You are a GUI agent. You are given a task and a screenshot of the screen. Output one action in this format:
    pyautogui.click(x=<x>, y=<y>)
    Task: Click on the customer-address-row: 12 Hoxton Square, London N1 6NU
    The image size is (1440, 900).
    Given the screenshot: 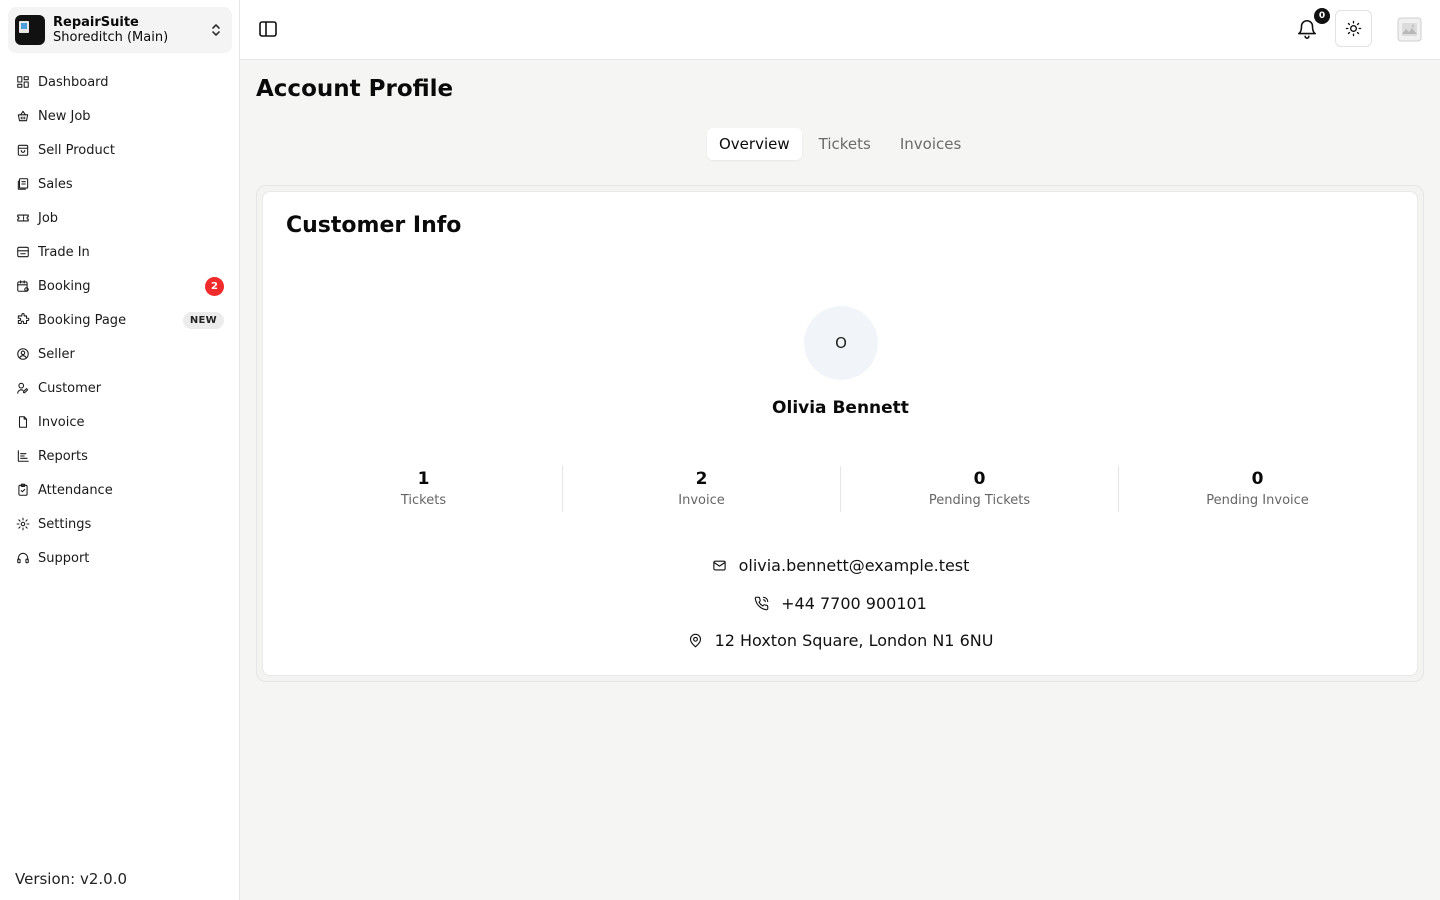 What is the action you would take?
    pyautogui.click(x=840, y=640)
    